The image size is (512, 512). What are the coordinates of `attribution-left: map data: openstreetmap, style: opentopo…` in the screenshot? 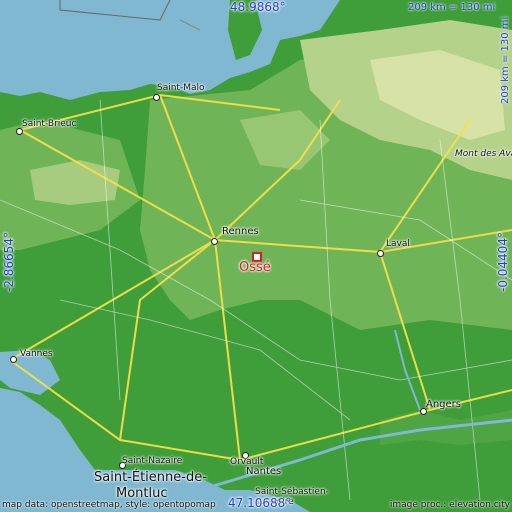 It's located at (109, 505).